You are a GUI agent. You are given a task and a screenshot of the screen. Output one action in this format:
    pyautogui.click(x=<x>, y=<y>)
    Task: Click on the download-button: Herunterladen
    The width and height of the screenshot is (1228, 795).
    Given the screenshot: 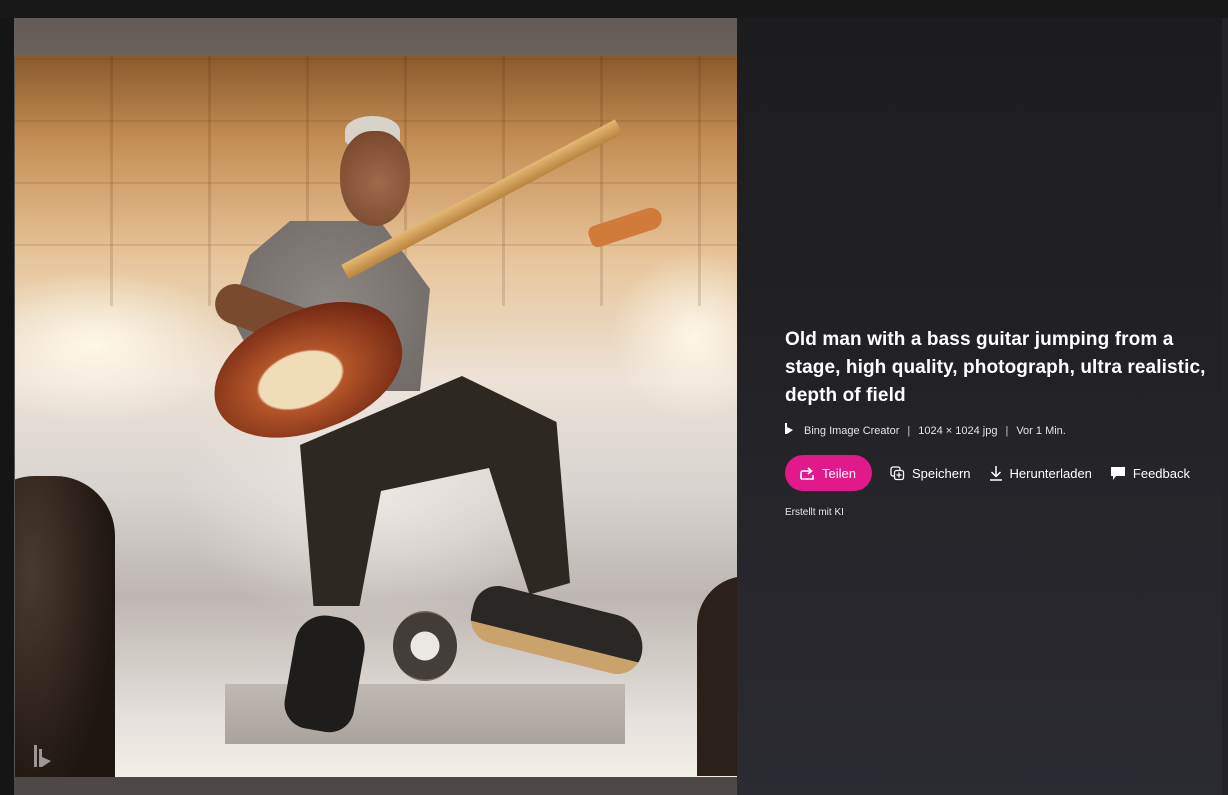 What is the action you would take?
    pyautogui.click(x=1040, y=473)
    